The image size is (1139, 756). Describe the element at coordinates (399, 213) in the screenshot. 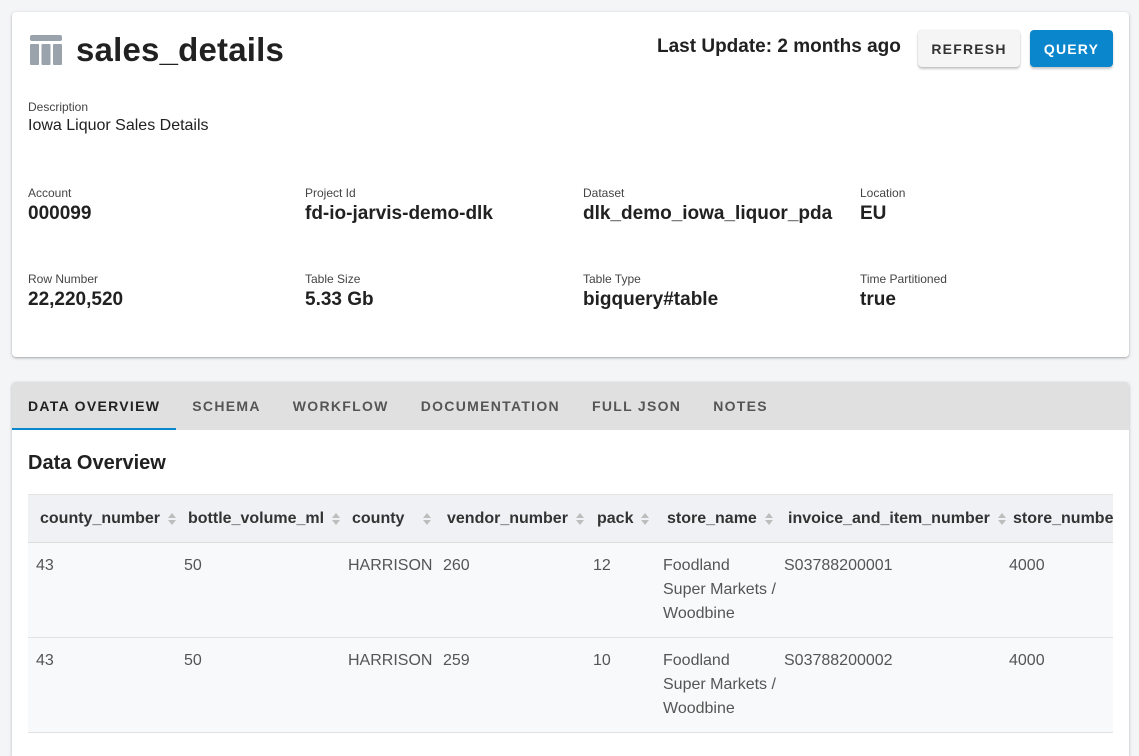

I see `project-id-value: fd-io-jarvis-demo-dlk` at that location.